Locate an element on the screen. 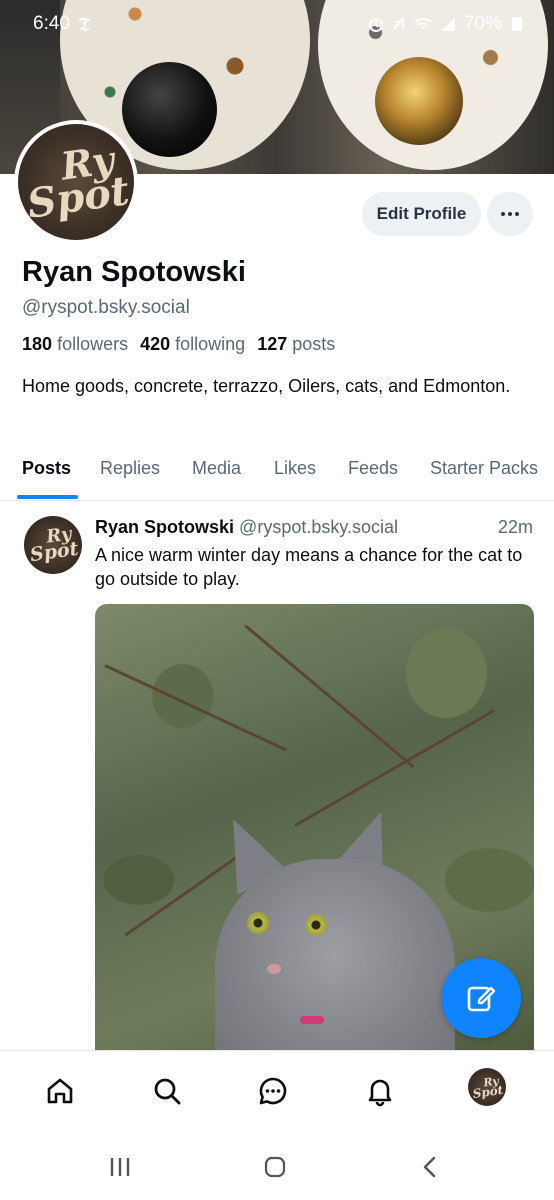 The height and width of the screenshot is (1200, 554). recent-apps-icon is located at coordinates (120, 1167).